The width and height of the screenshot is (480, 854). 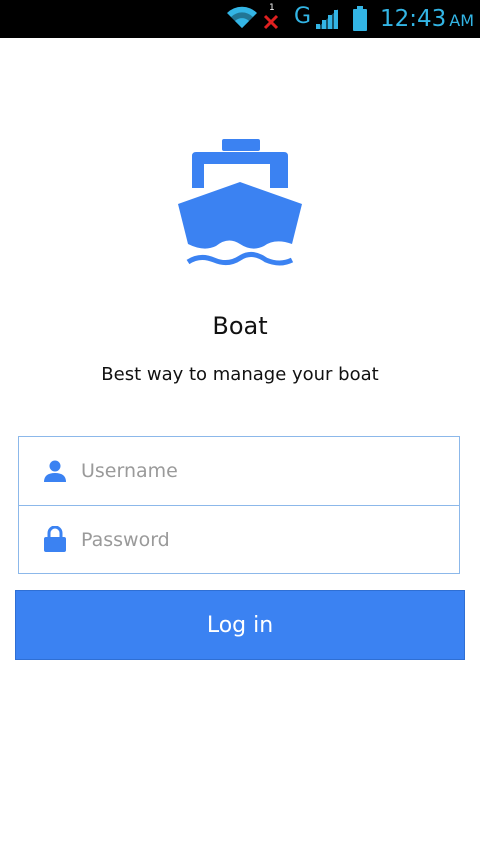 I want to click on username-field, so click(x=239, y=471).